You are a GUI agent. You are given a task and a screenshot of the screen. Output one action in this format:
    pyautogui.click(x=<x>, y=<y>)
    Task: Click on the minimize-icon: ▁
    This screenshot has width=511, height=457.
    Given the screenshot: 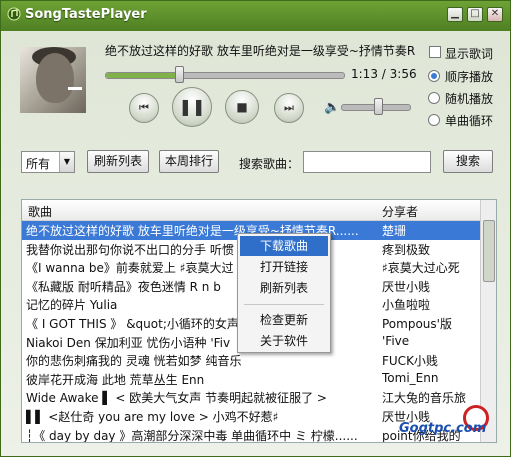 What is the action you would take?
    pyautogui.click(x=455, y=13)
    